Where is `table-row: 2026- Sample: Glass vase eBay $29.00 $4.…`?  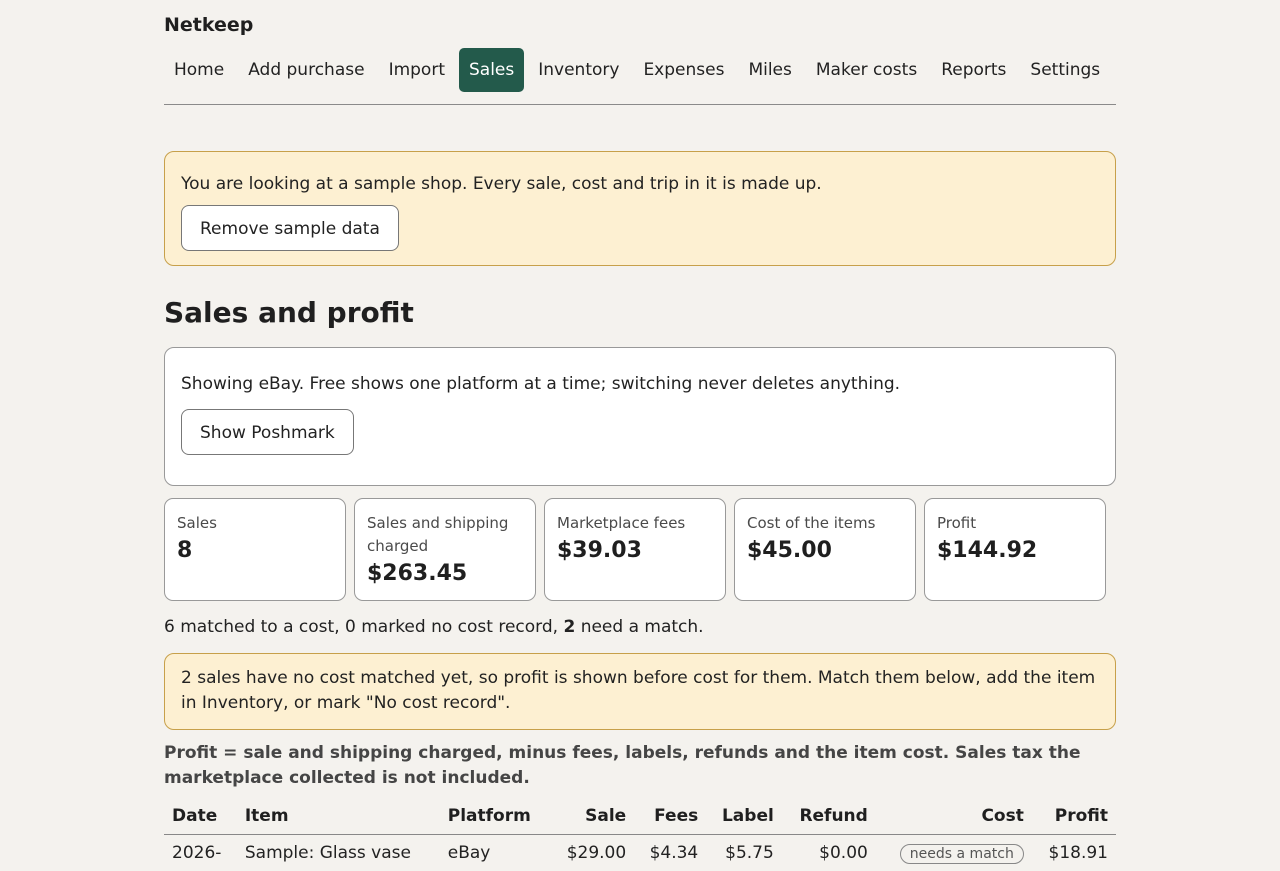
table-row: 2026- Sample: Glass vase eBay $29.00 $4.… is located at coordinates (640, 853).